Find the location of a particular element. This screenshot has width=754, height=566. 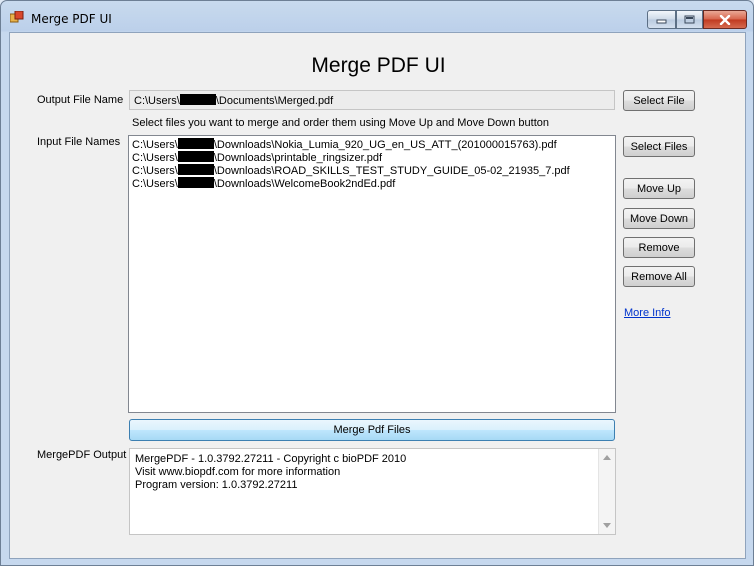

minimize-icon is located at coordinates (661, 21).